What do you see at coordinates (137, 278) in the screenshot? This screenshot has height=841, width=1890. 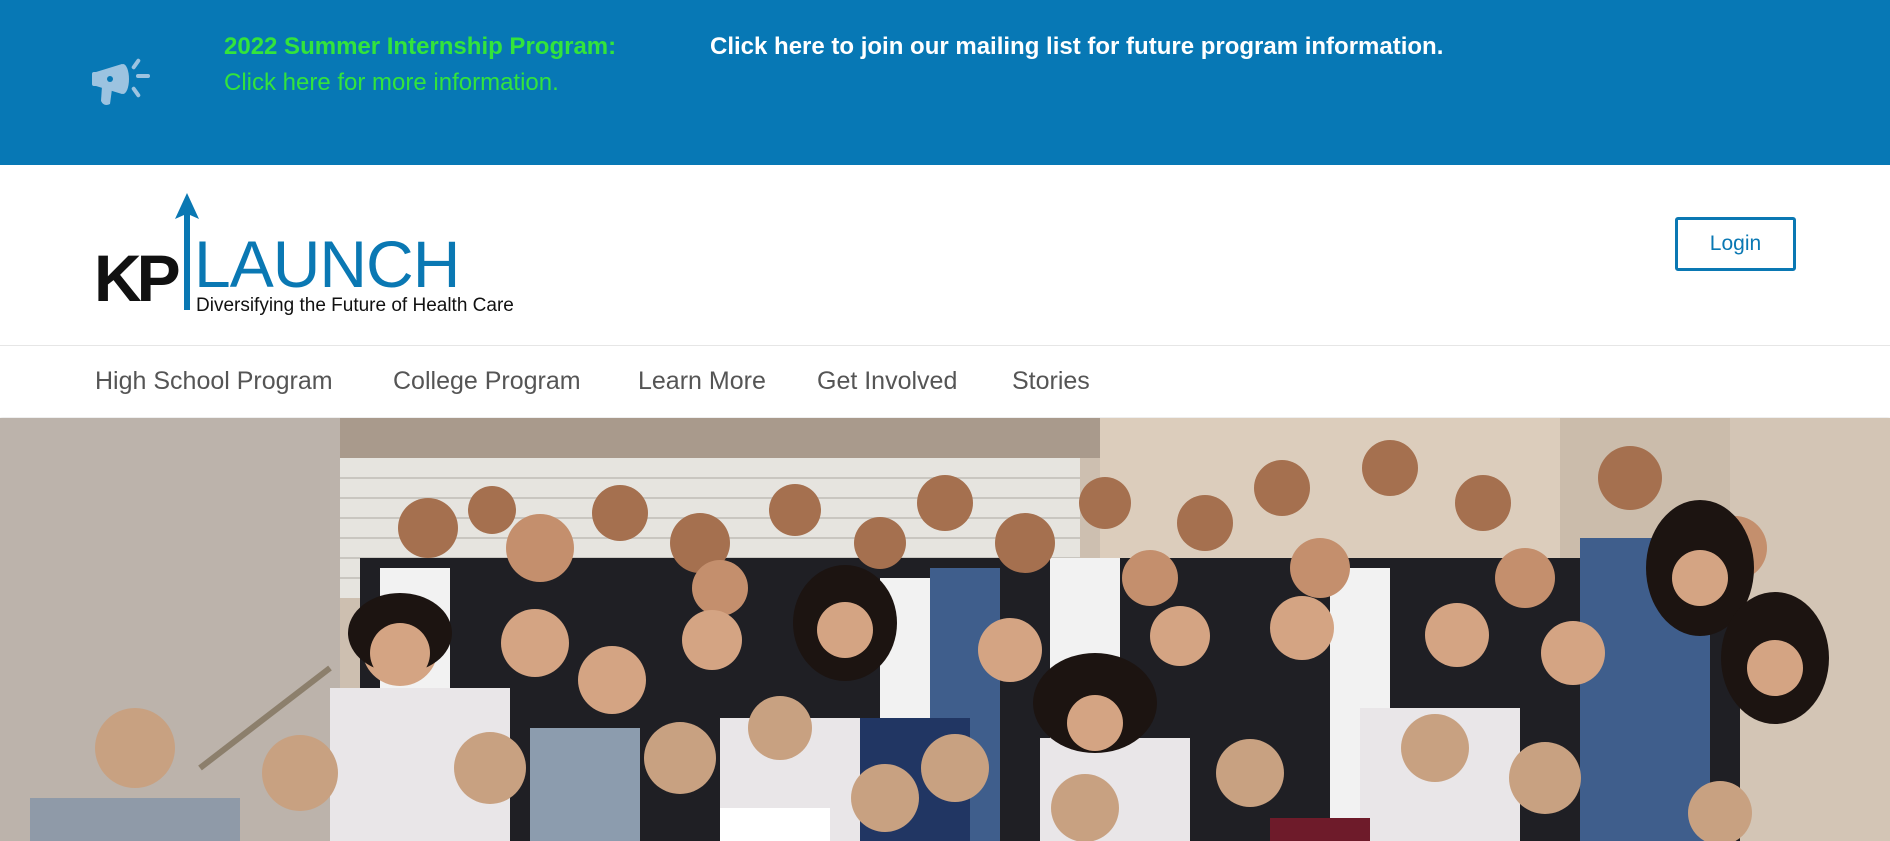 I see `logo-kp-text: KP` at bounding box center [137, 278].